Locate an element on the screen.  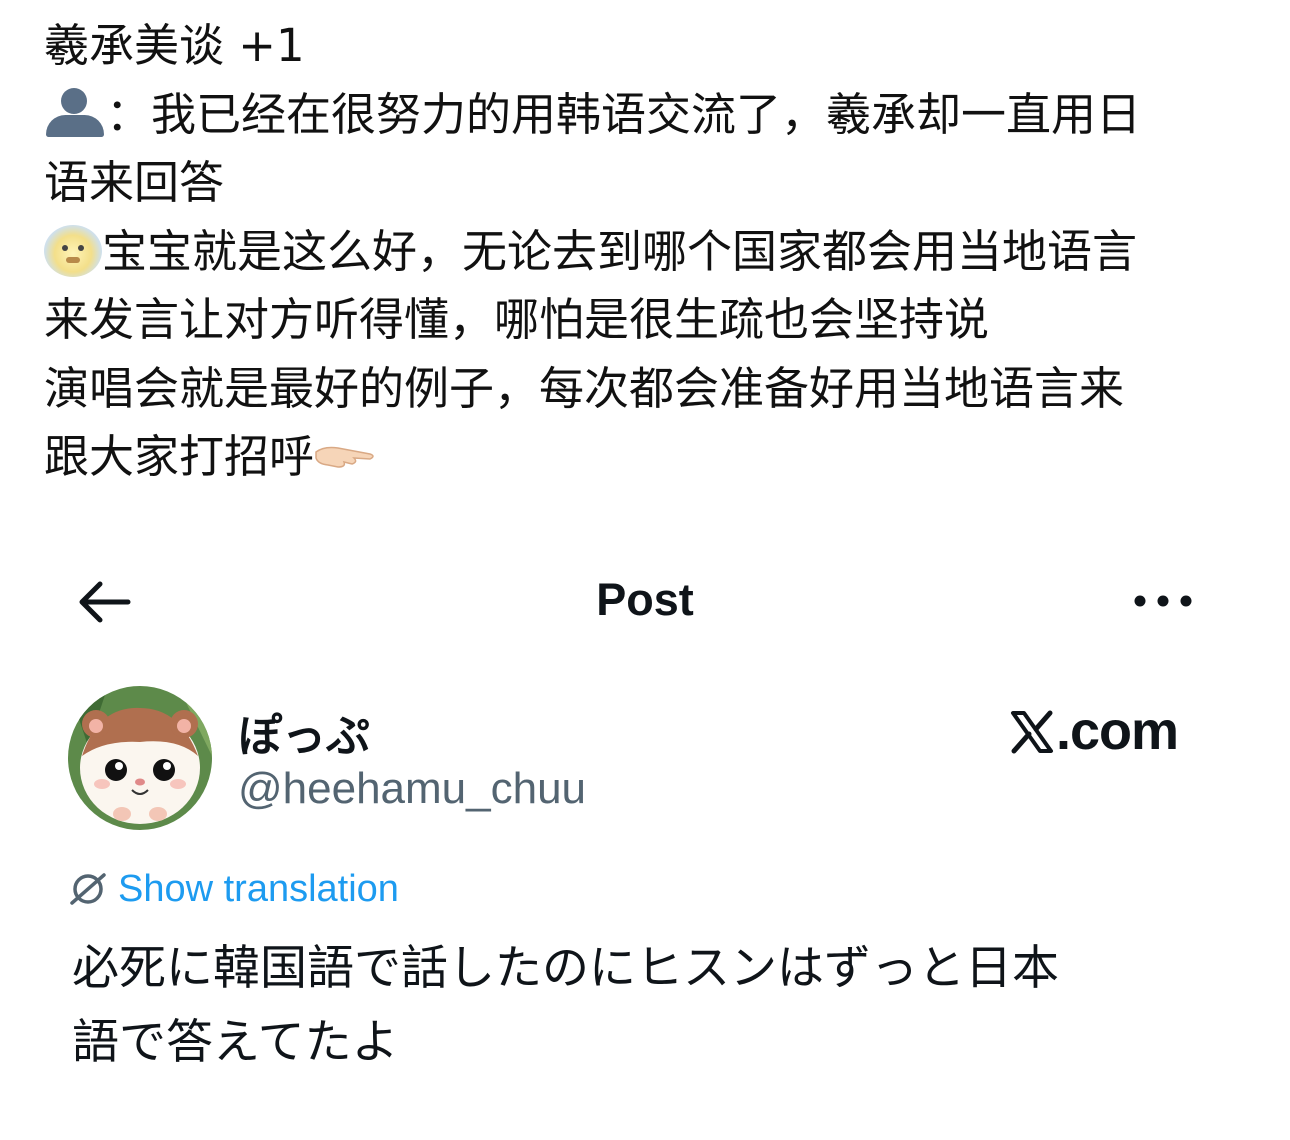
avatar is located at coordinates (140, 758).